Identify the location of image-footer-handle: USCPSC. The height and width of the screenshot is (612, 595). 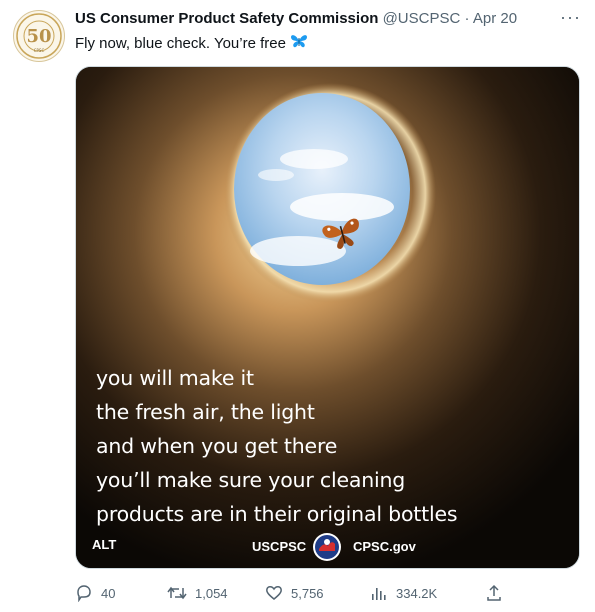
(279, 546).